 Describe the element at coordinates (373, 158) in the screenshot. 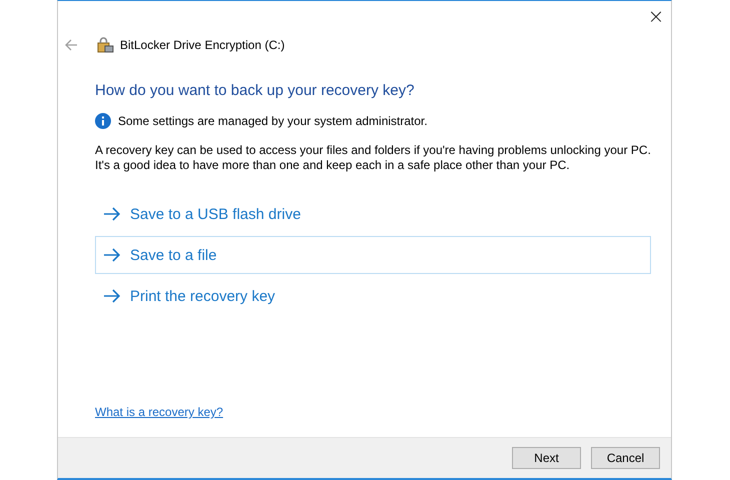

I see `description-text: A recovery key can be used to access your files and folders if you're having problems unlocking your PC. It's a good idea to have more than one and keep each in a safe place other than your PC.` at that location.